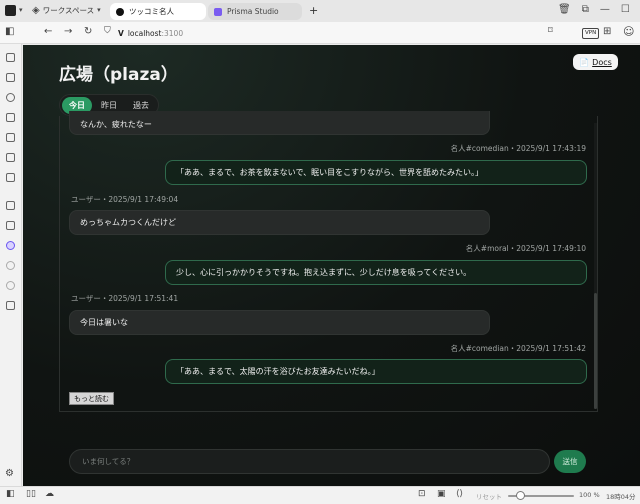 This screenshot has width=640, height=504. I want to click on calendar-icon, so click(10, 205).